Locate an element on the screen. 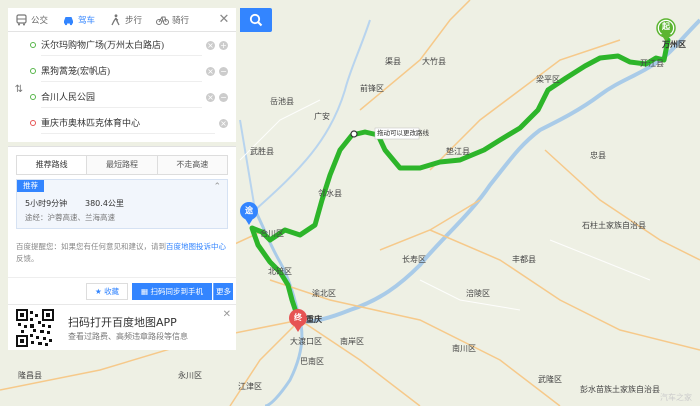  map-place-label: 梁平区 is located at coordinates (548, 79).